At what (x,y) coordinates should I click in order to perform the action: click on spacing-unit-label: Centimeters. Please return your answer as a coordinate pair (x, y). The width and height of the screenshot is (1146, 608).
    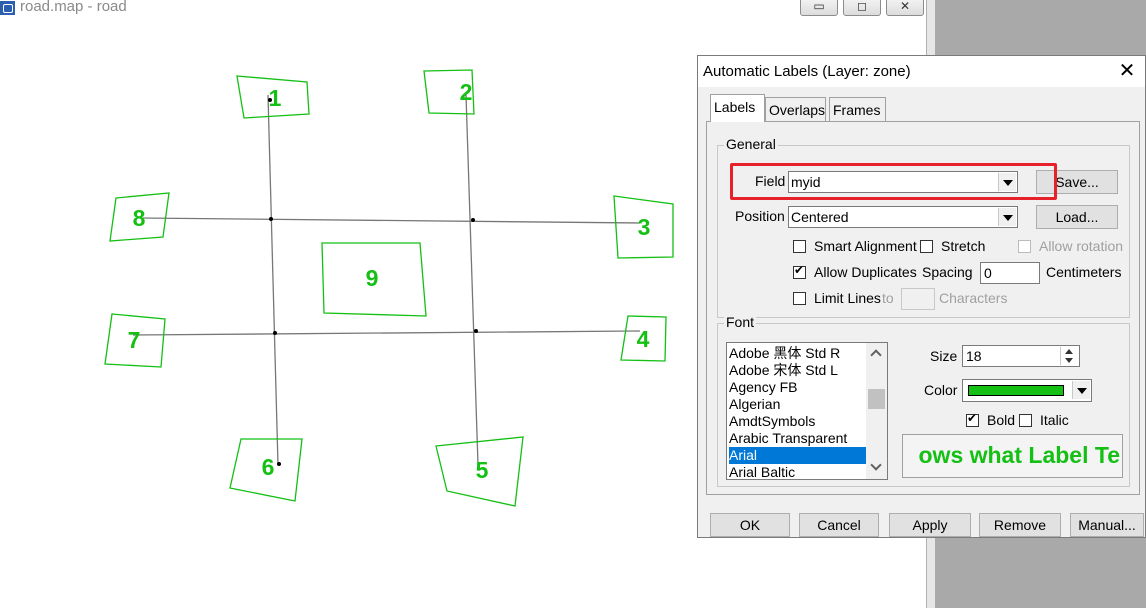
    Looking at the image, I should click on (1084, 272).